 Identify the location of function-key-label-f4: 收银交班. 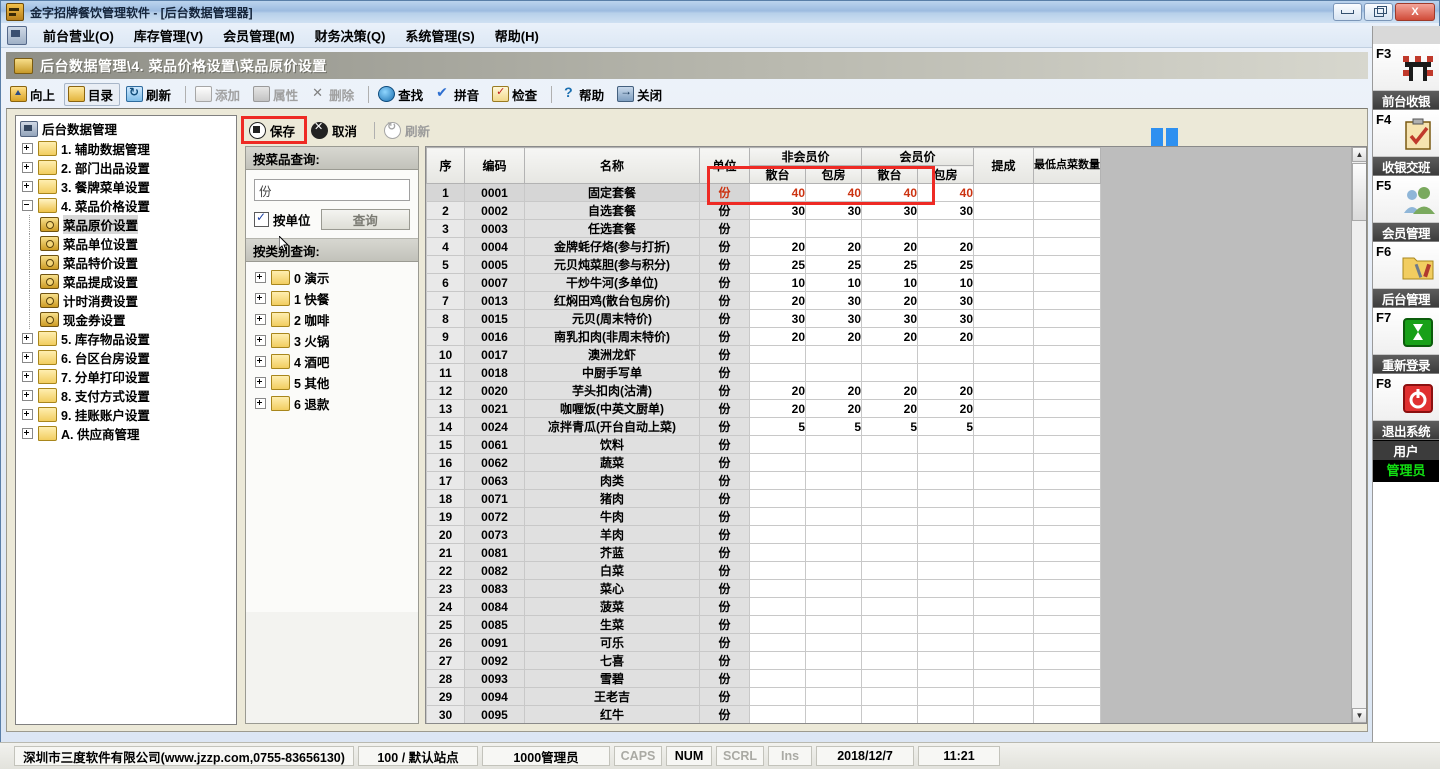
(1406, 166).